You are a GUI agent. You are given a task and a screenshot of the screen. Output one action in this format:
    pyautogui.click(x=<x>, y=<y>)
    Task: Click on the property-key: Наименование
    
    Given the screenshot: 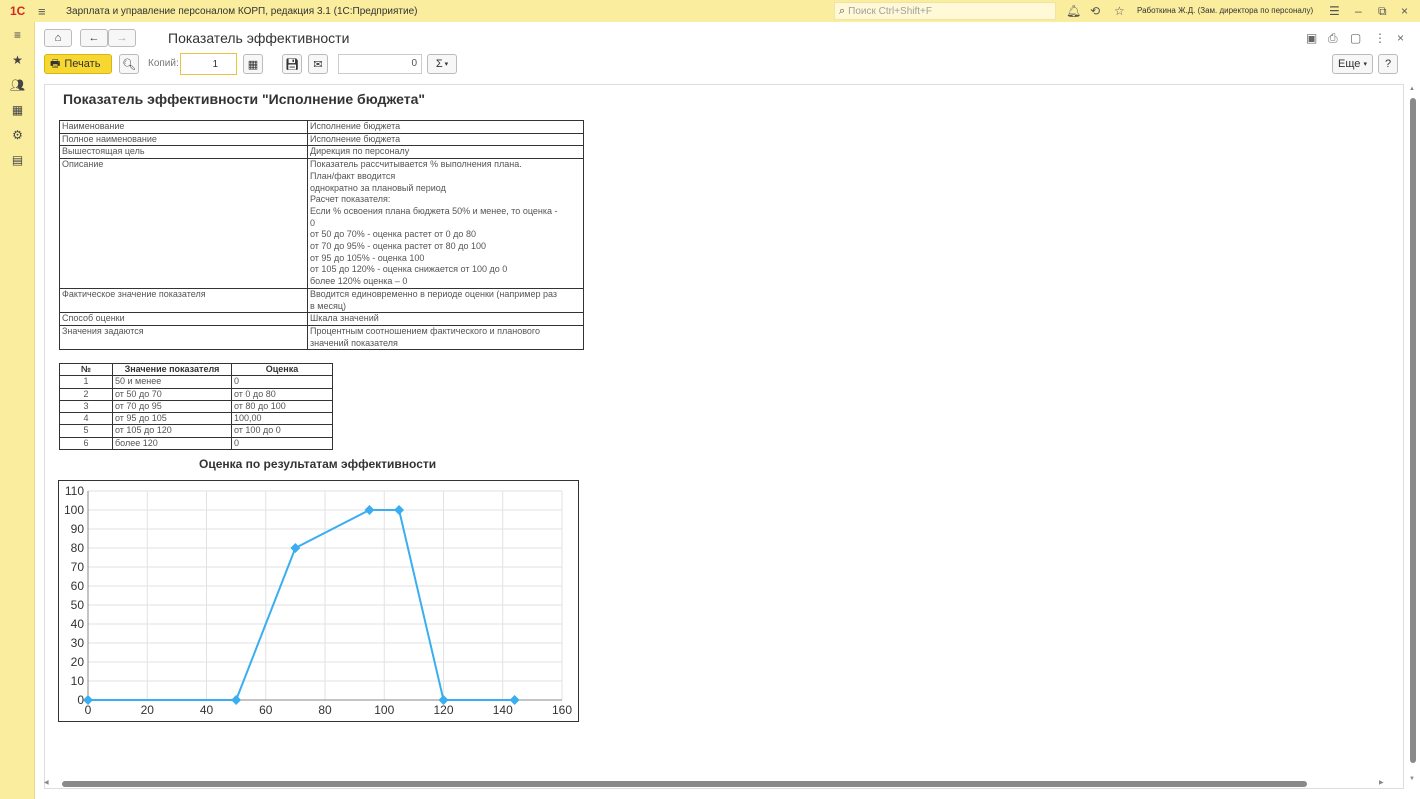 What is the action you would take?
    pyautogui.click(x=183, y=127)
    